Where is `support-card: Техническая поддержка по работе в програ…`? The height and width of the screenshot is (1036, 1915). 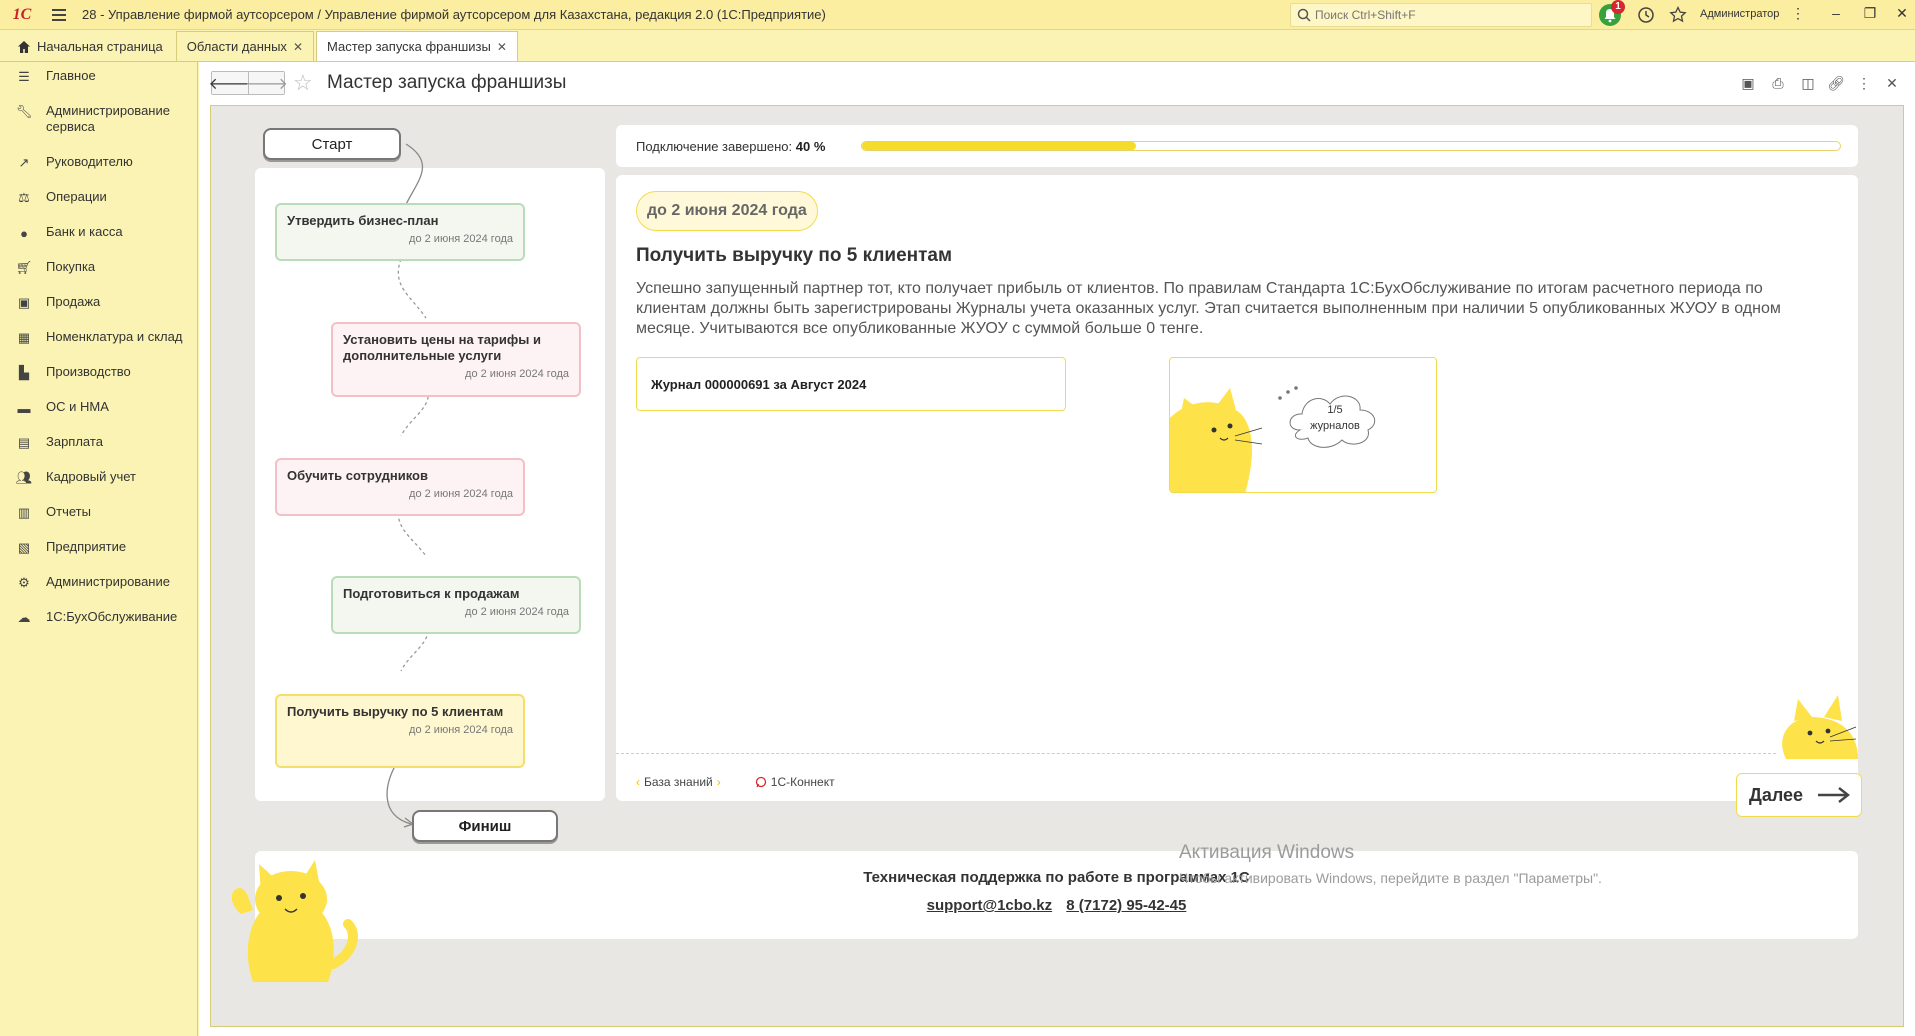
support-card: Техническая поддержка по работе в програ… is located at coordinates (1056, 895).